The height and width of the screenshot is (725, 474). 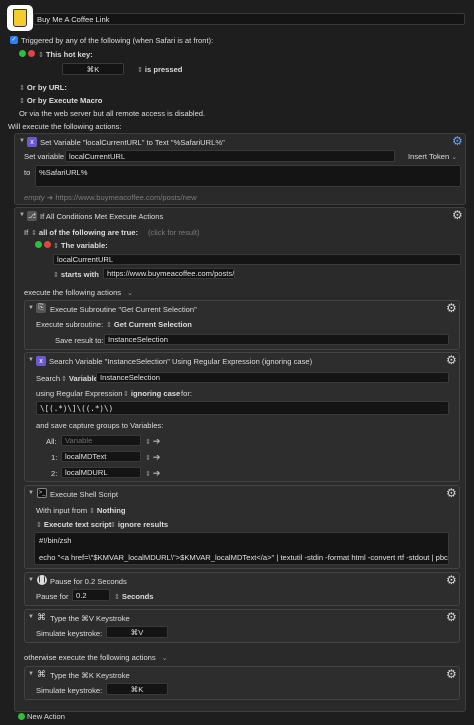 What do you see at coordinates (14, 40) in the screenshot?
I see `triggered-checkbox: ✓` at bounding box center [14, 40].